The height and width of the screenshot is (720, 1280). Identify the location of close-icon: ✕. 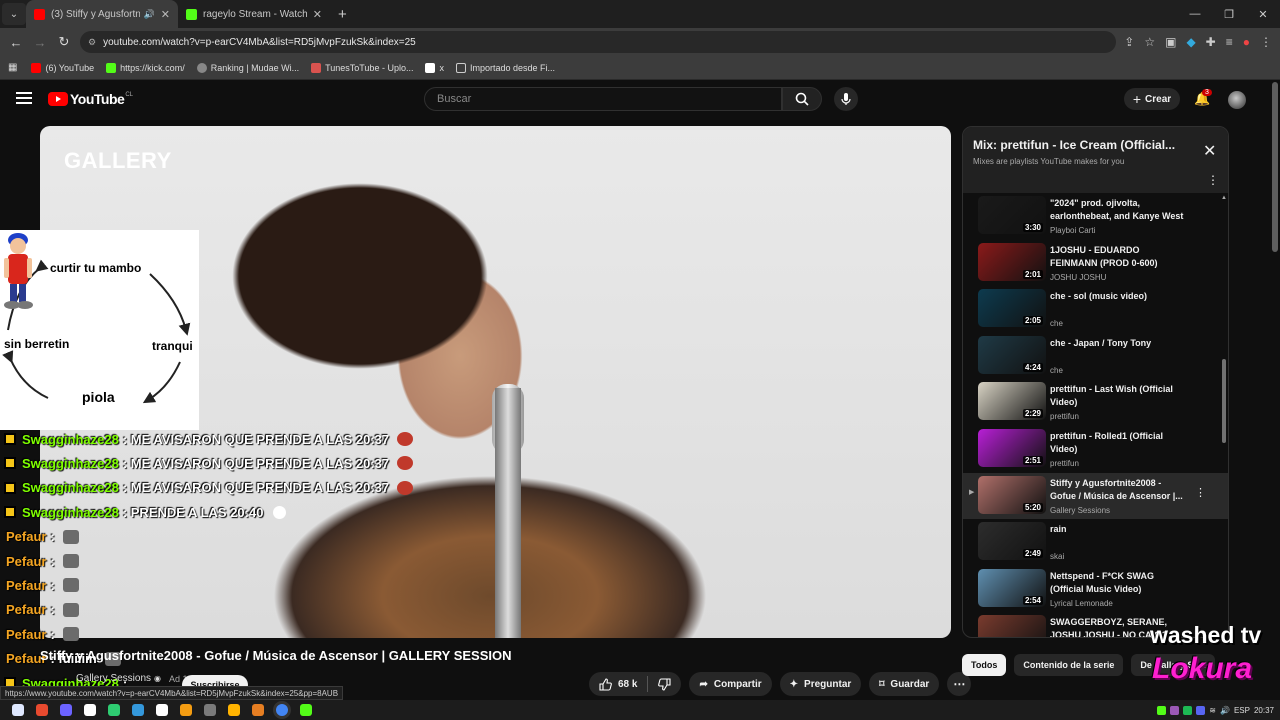
(1209, 151).